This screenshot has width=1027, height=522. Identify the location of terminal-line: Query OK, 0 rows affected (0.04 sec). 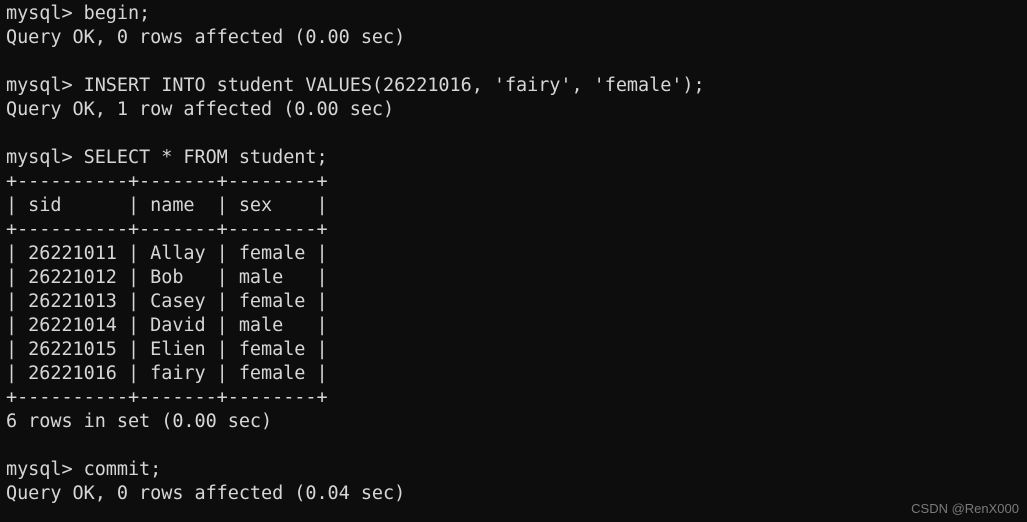
(206, 493).